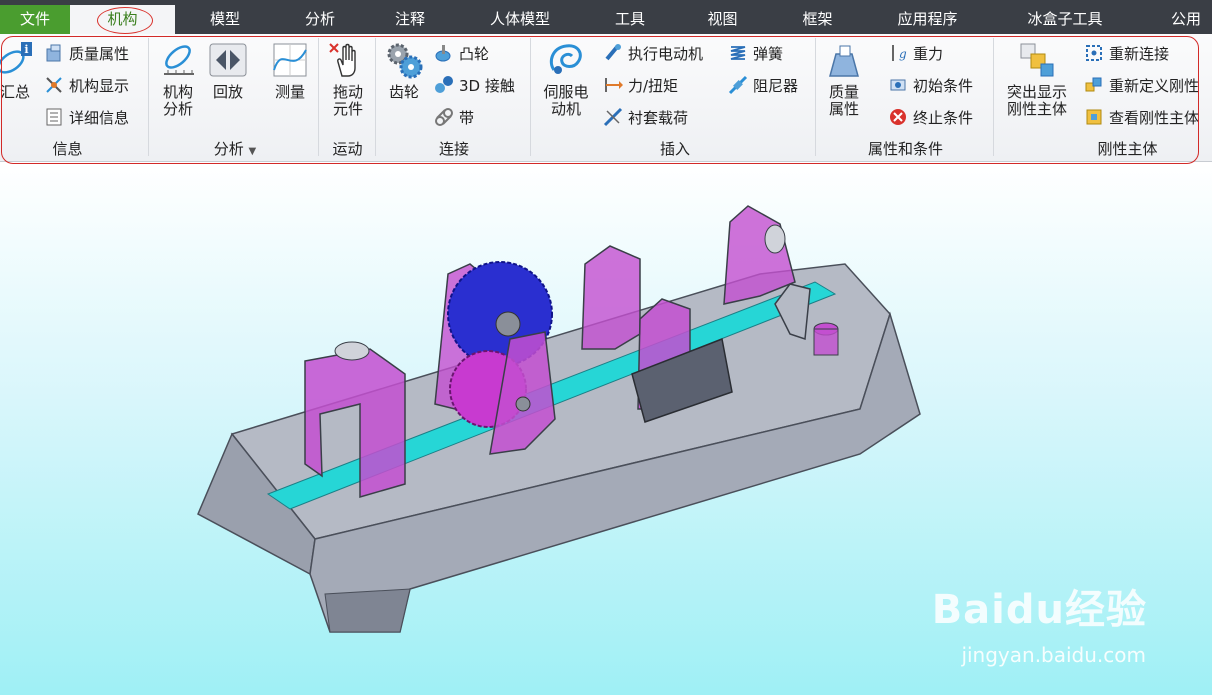  I want to click on playback-button: 回放, so click(228, 70).